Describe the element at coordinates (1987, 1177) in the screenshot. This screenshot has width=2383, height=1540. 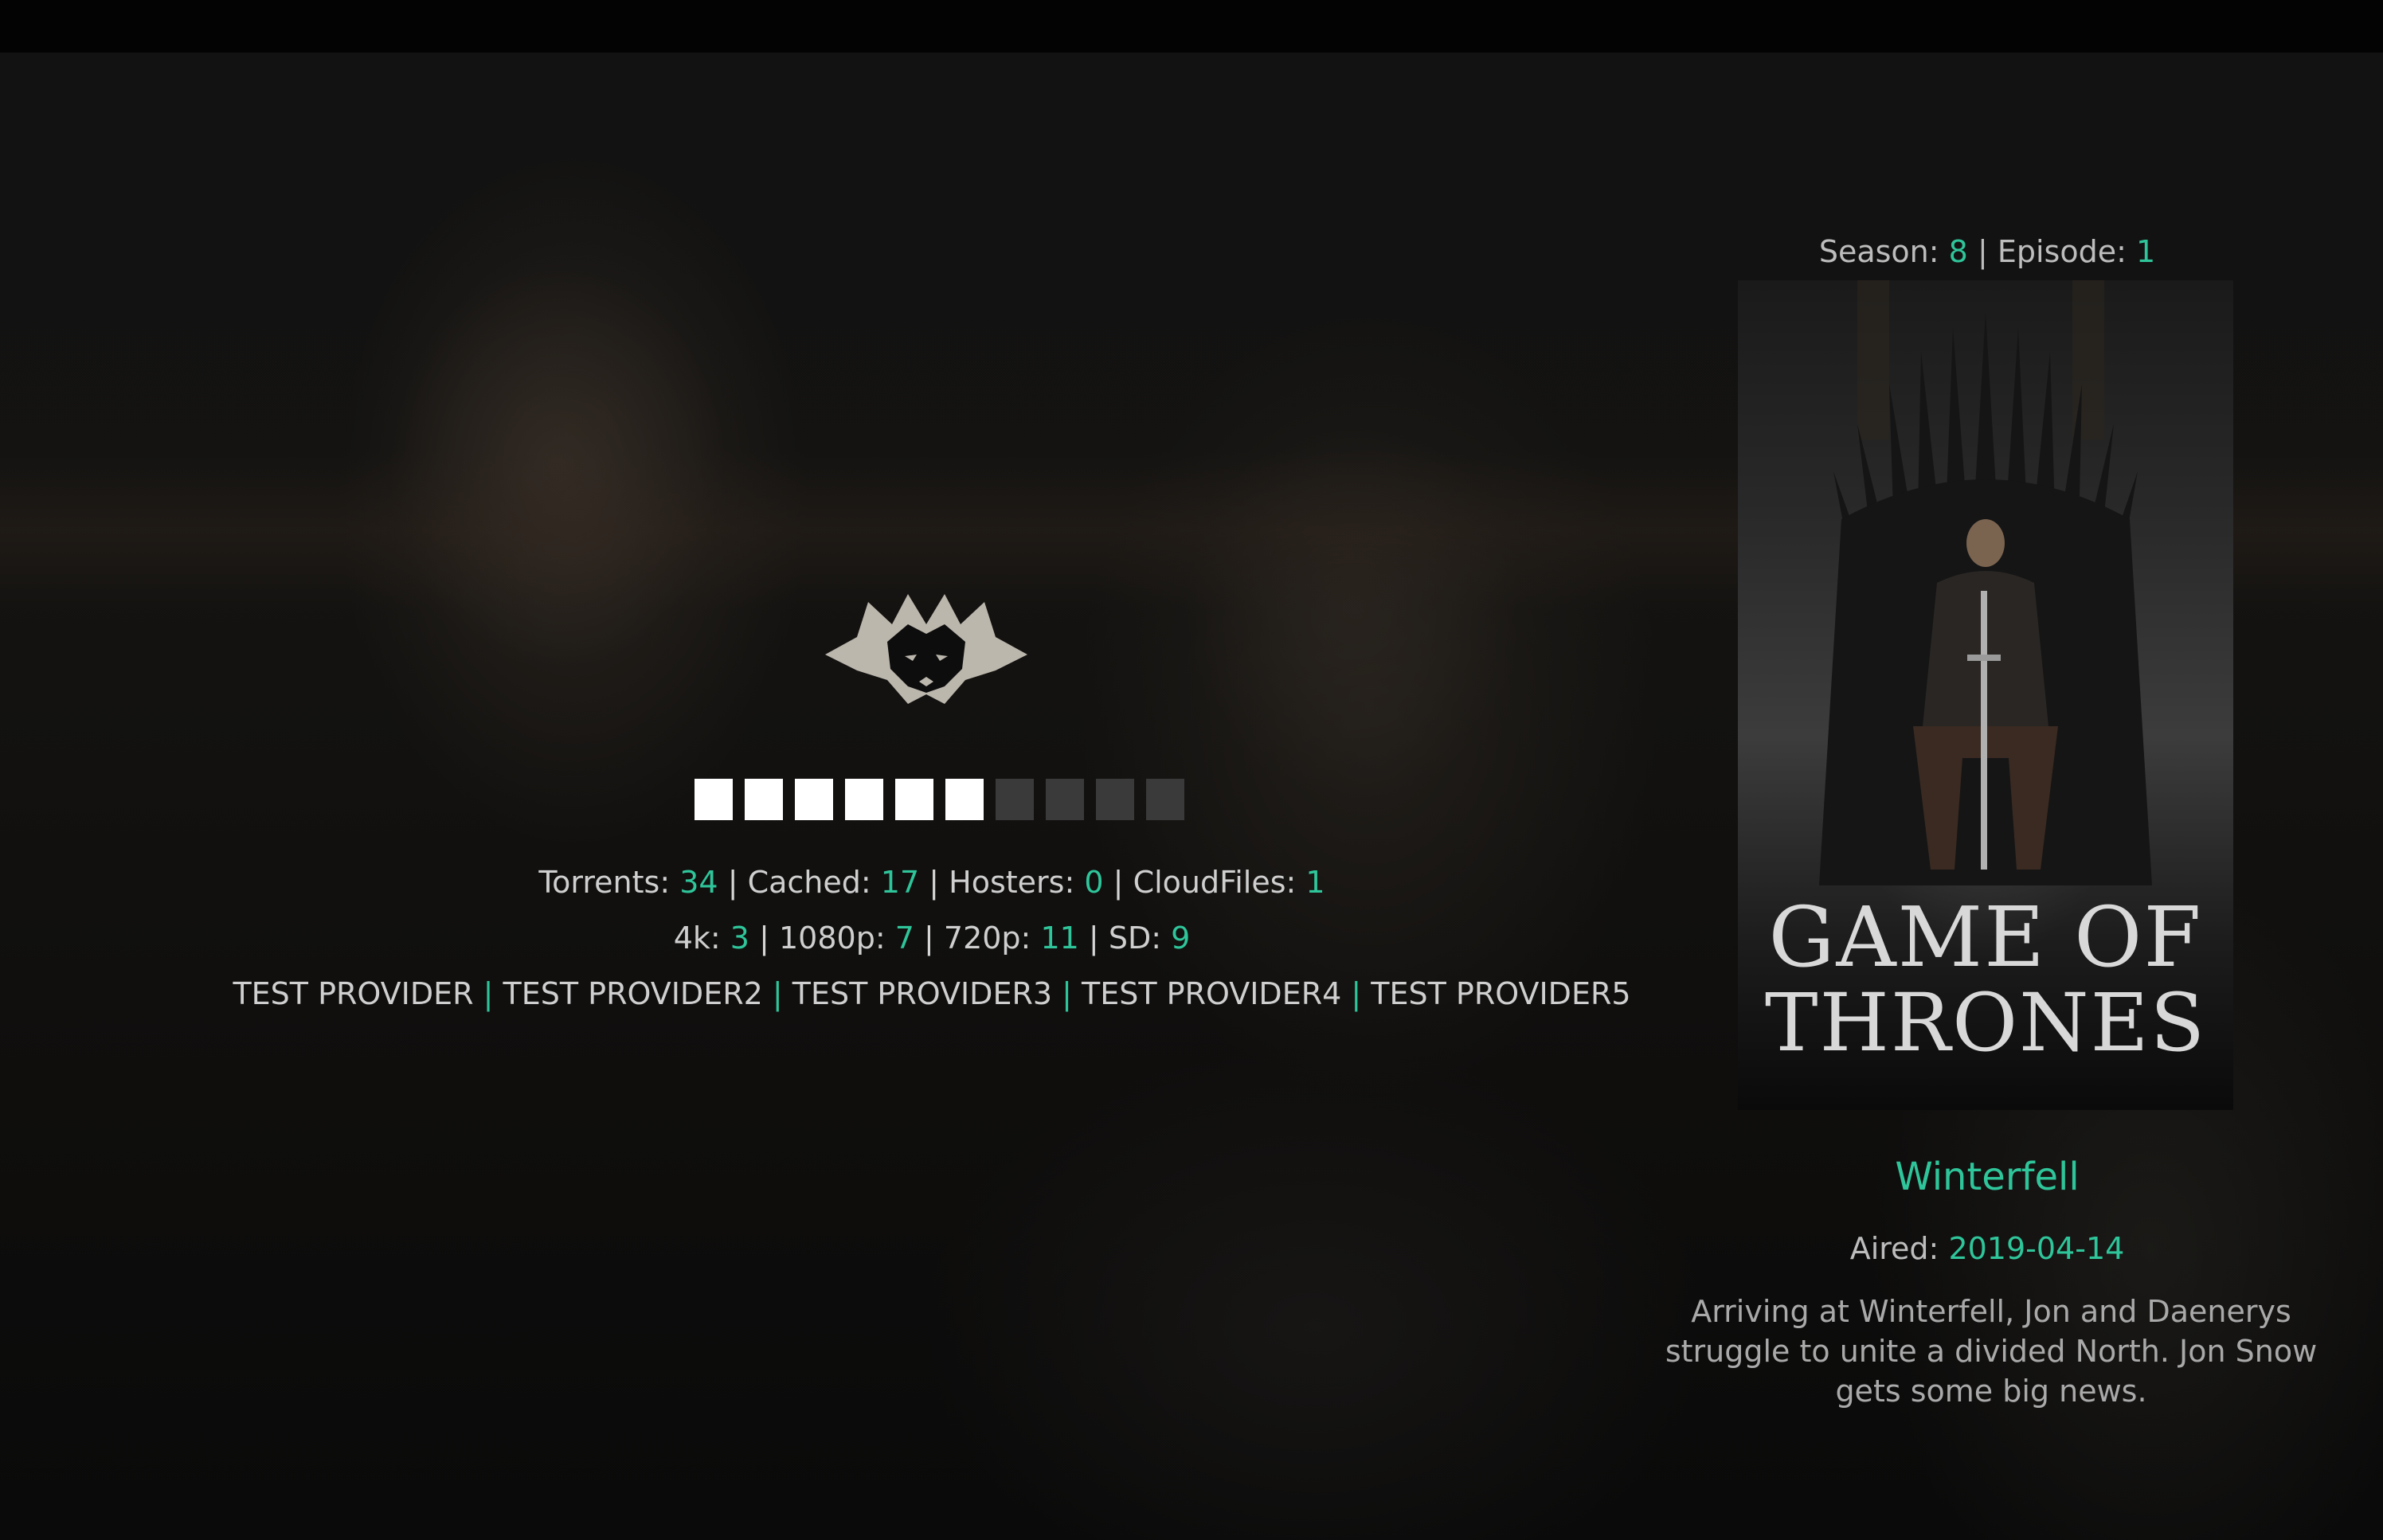
I see `episode-title: Winterfell` at that location.